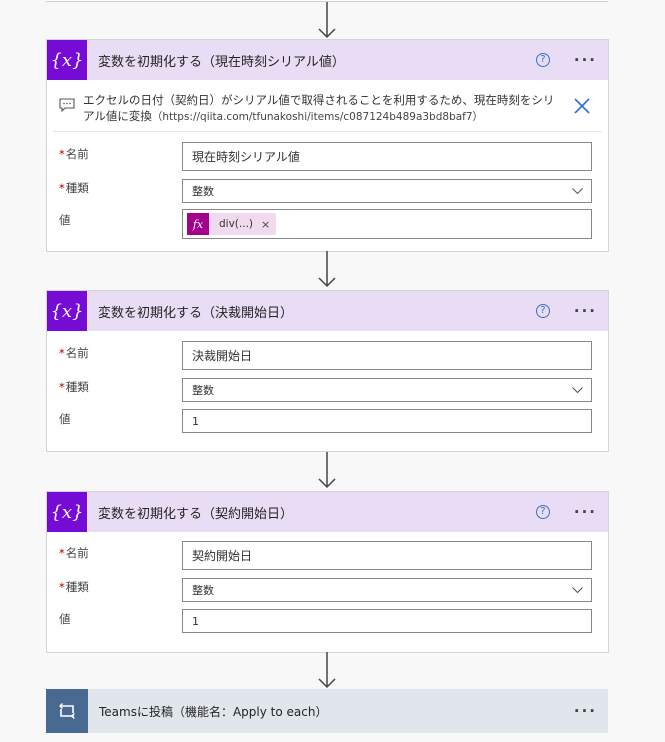 This screenshot has height=742, width=665. Describe the element at coordinates (67, 711) in the screenshot. I see `loop-icon` at that location.